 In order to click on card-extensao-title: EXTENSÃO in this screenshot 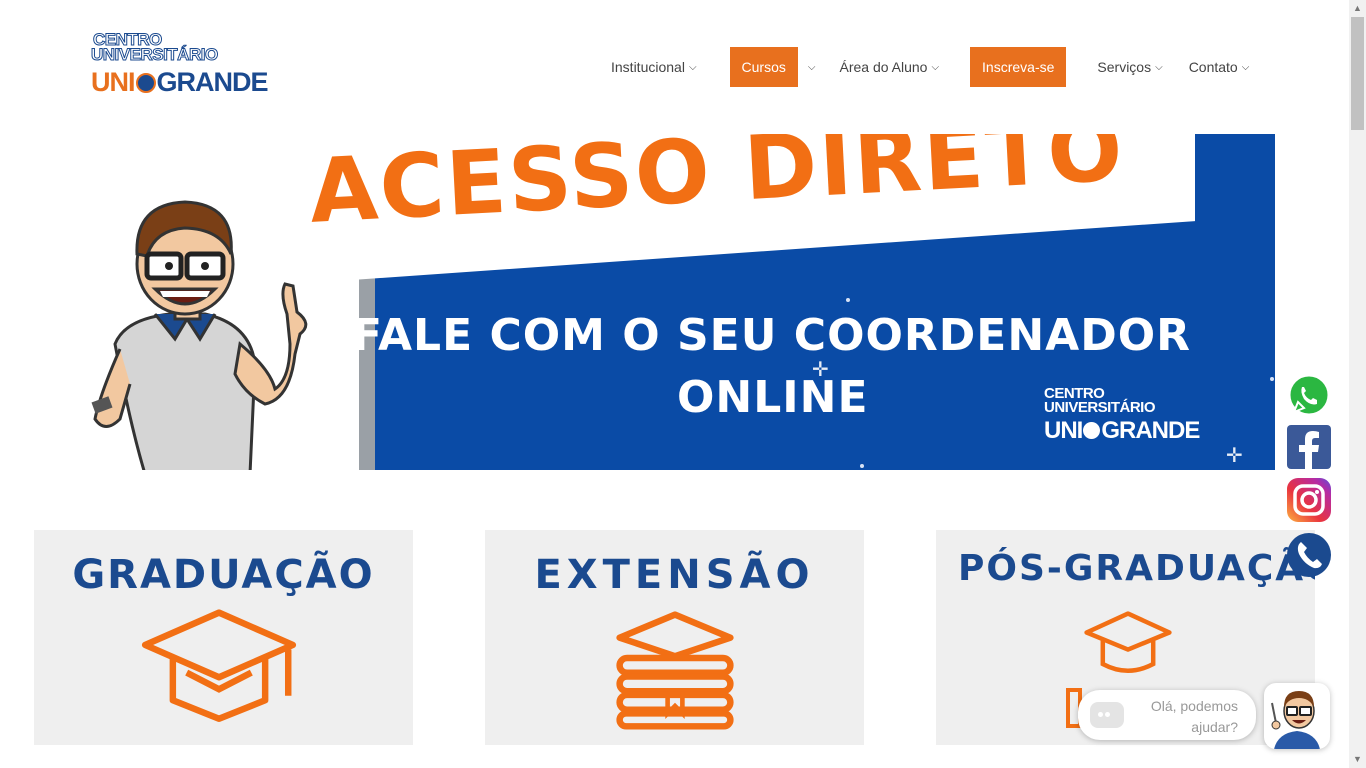, I will do `click(674, 575)`.